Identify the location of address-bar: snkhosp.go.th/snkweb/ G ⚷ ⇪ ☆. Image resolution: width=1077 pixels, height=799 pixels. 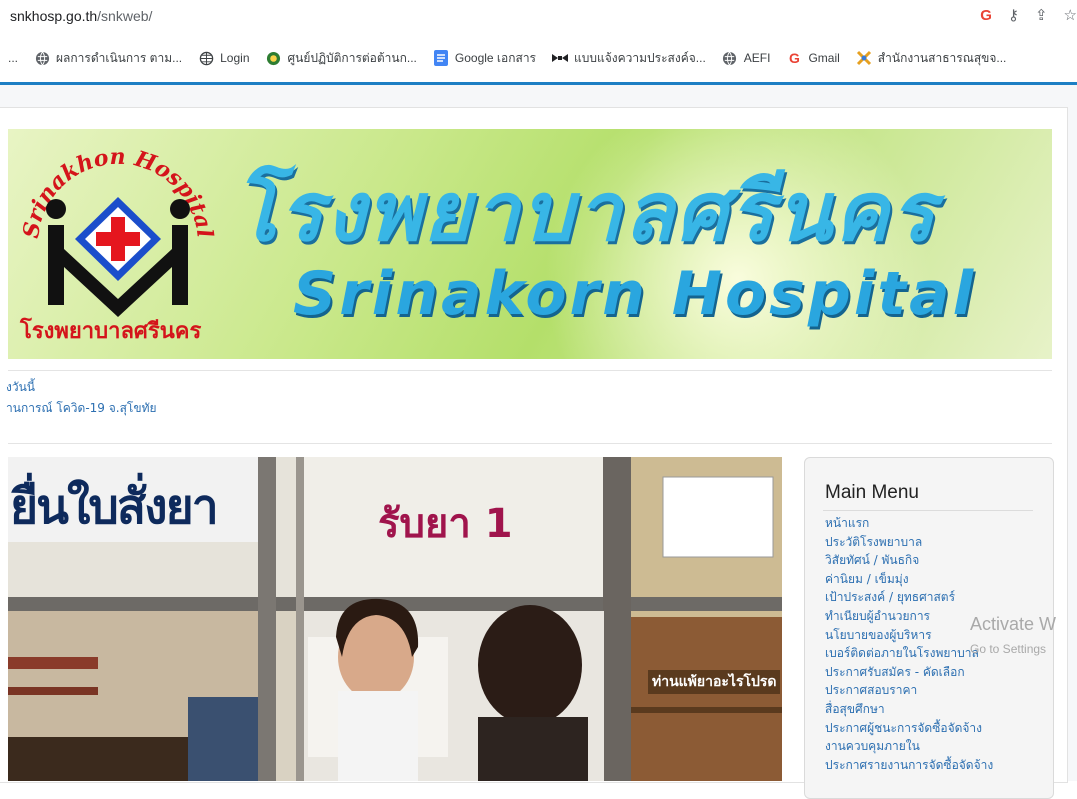
(538, 18).